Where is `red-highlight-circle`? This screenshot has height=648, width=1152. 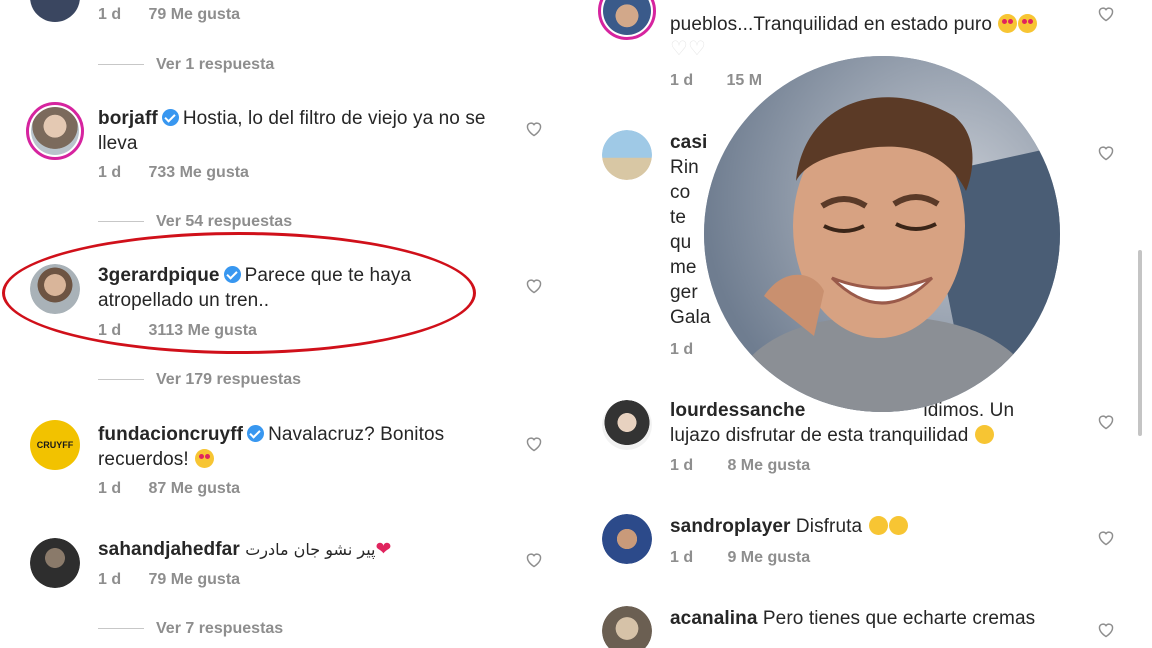
red-highlight-circle is located at coordinates (239, 293).